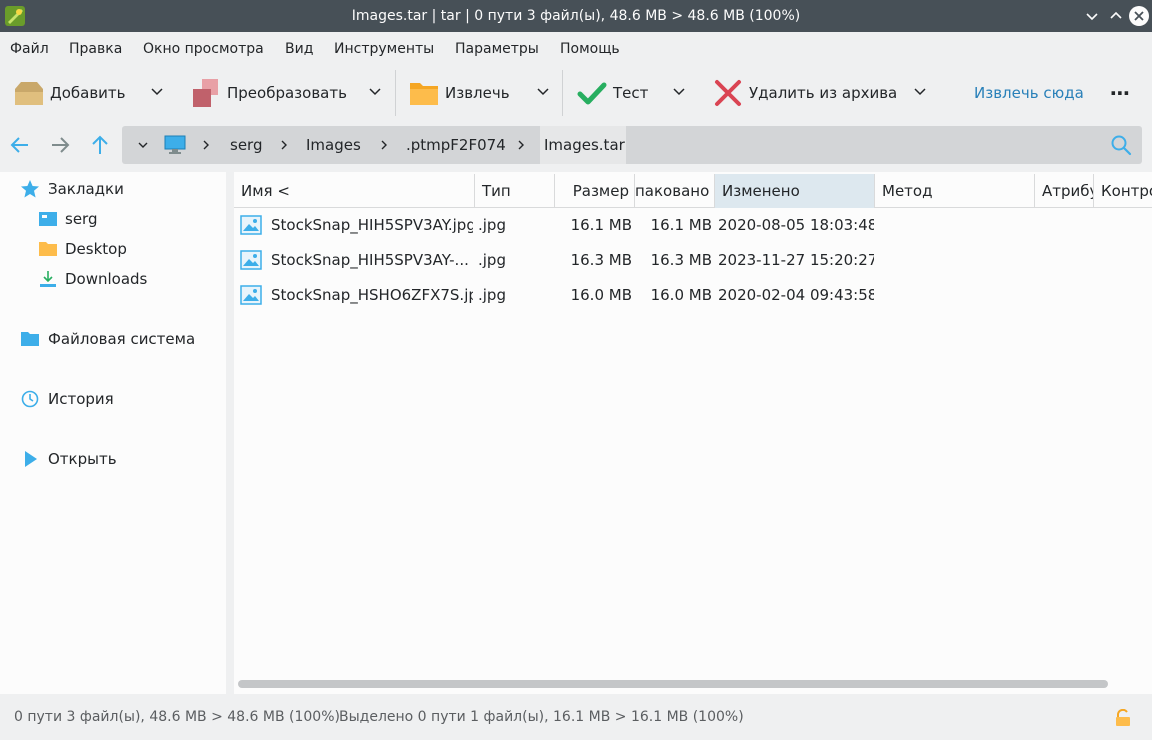 This screenshot has width=1152, height=740. I want to click on column-modified: Изменено, so click(795, 191).